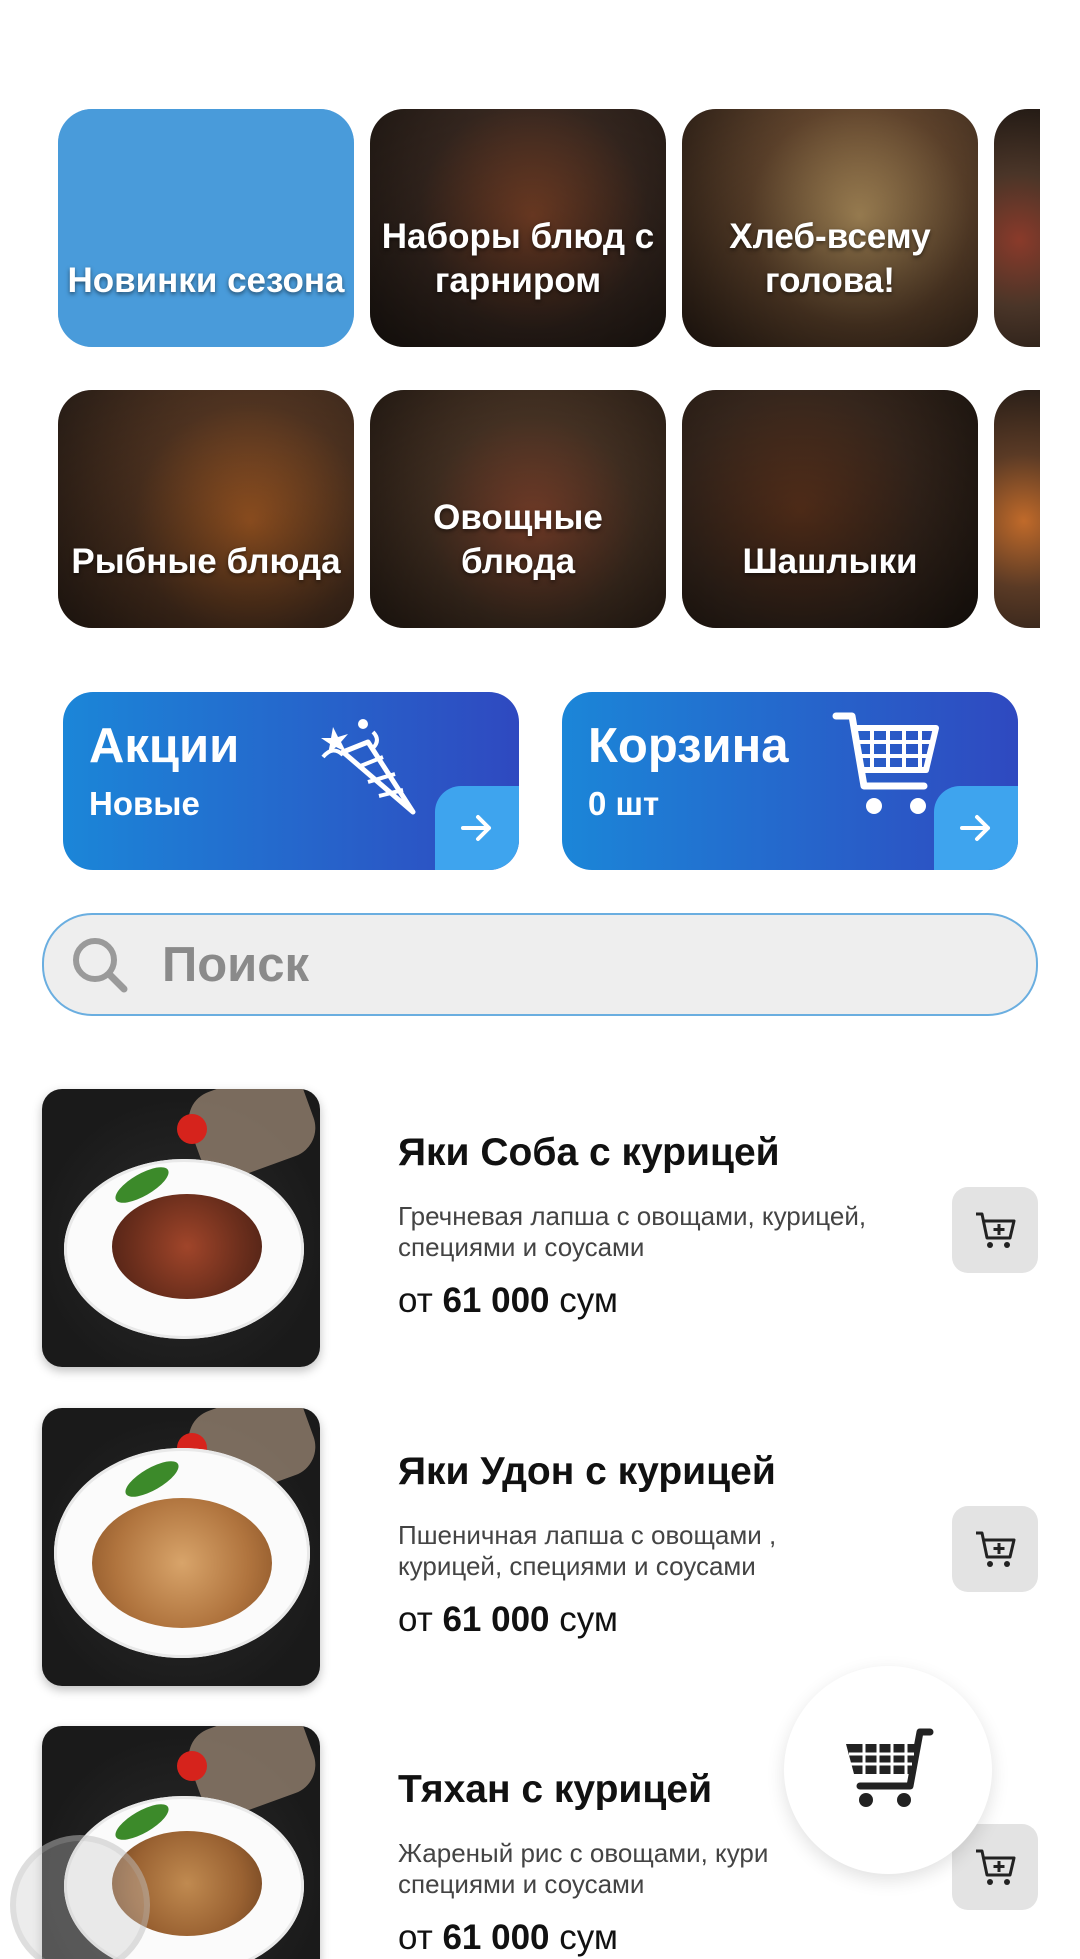 This screenshot has height=1959, width=1080. What do you see at coordinates (587, 1471) in the screenshot?
I see `product-name: Яки Удон с курицей` at bounding box center [587, 1471].